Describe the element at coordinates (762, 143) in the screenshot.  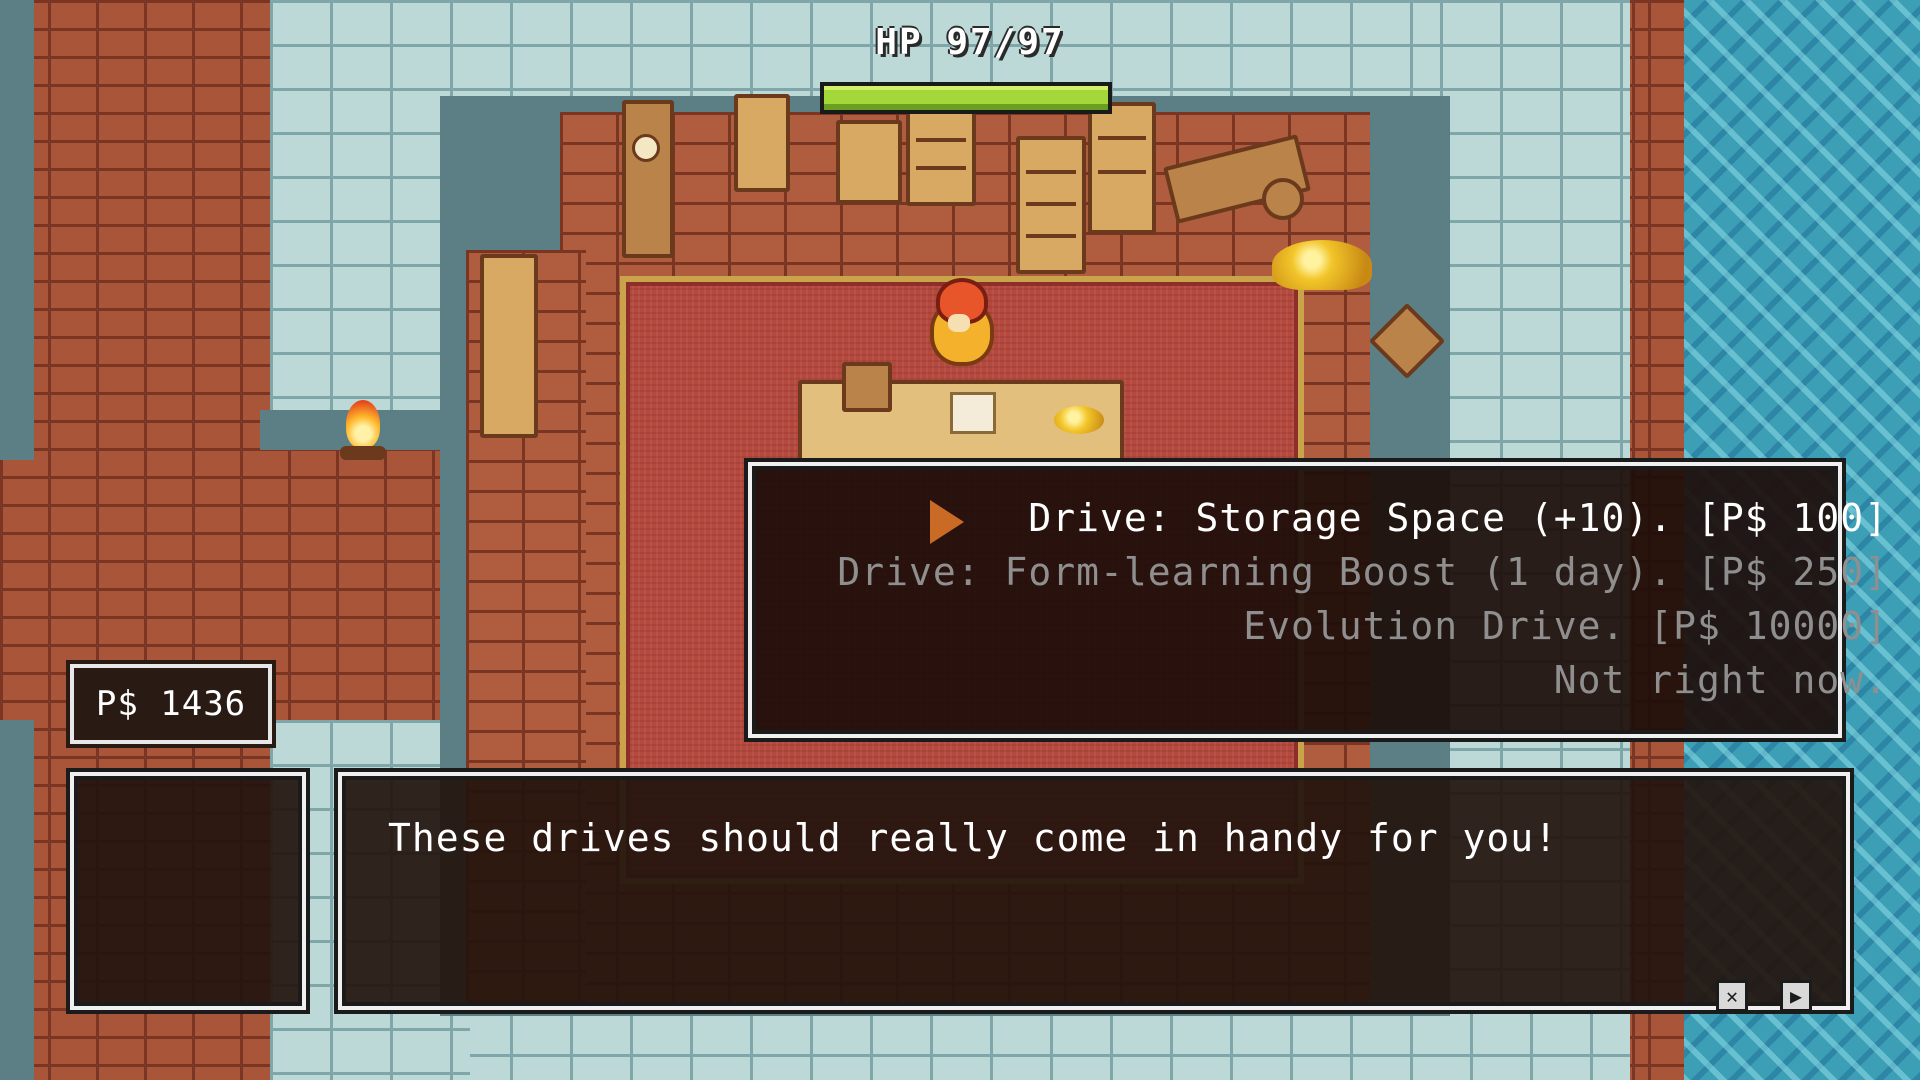
I see `chair` at that location.